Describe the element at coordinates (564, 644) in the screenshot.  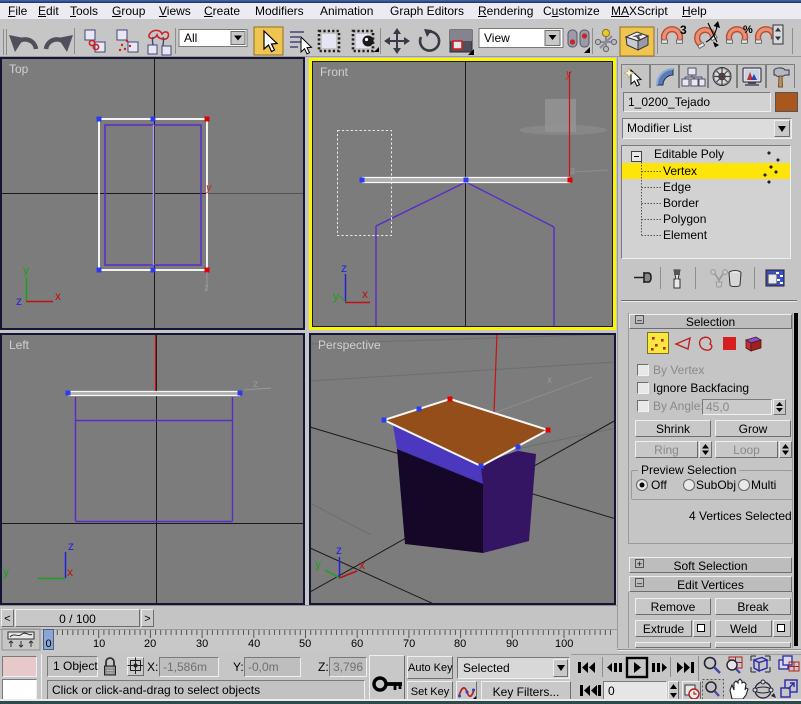
I see `svg-text: 100` at that location.